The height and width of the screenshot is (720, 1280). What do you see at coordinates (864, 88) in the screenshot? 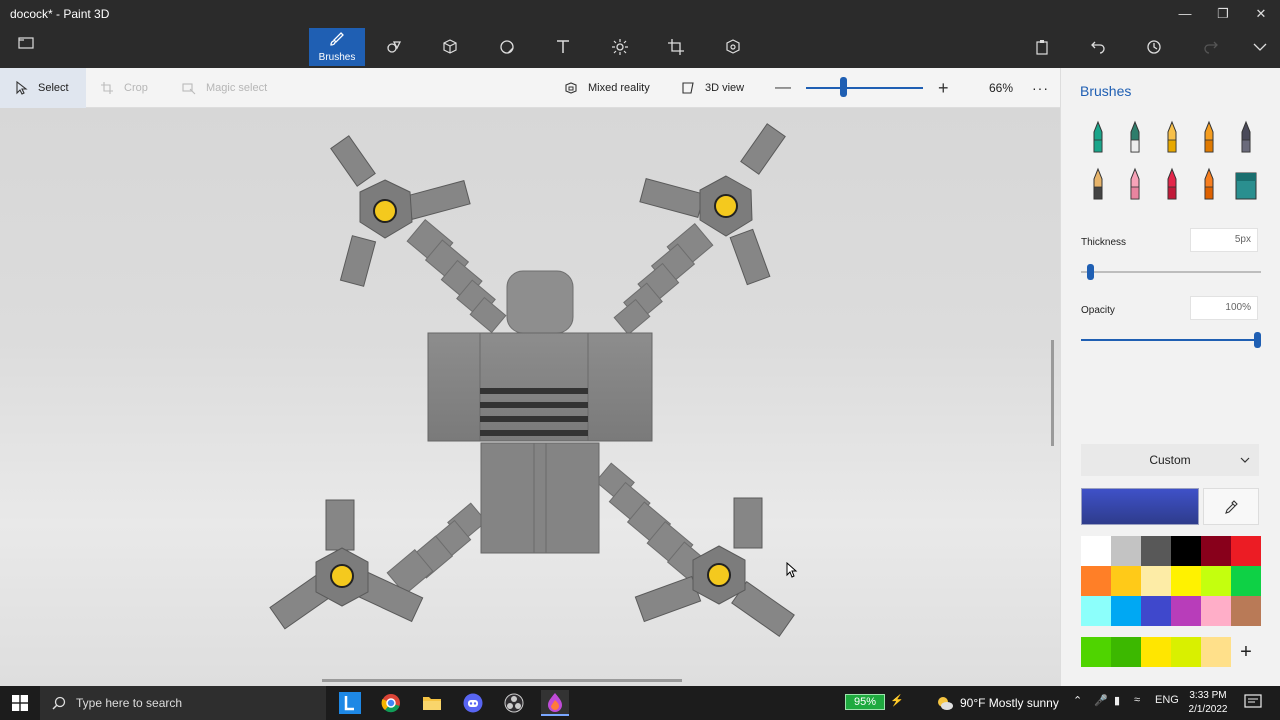
I see `zoom-slider-track` at bounding box center [864, 88].